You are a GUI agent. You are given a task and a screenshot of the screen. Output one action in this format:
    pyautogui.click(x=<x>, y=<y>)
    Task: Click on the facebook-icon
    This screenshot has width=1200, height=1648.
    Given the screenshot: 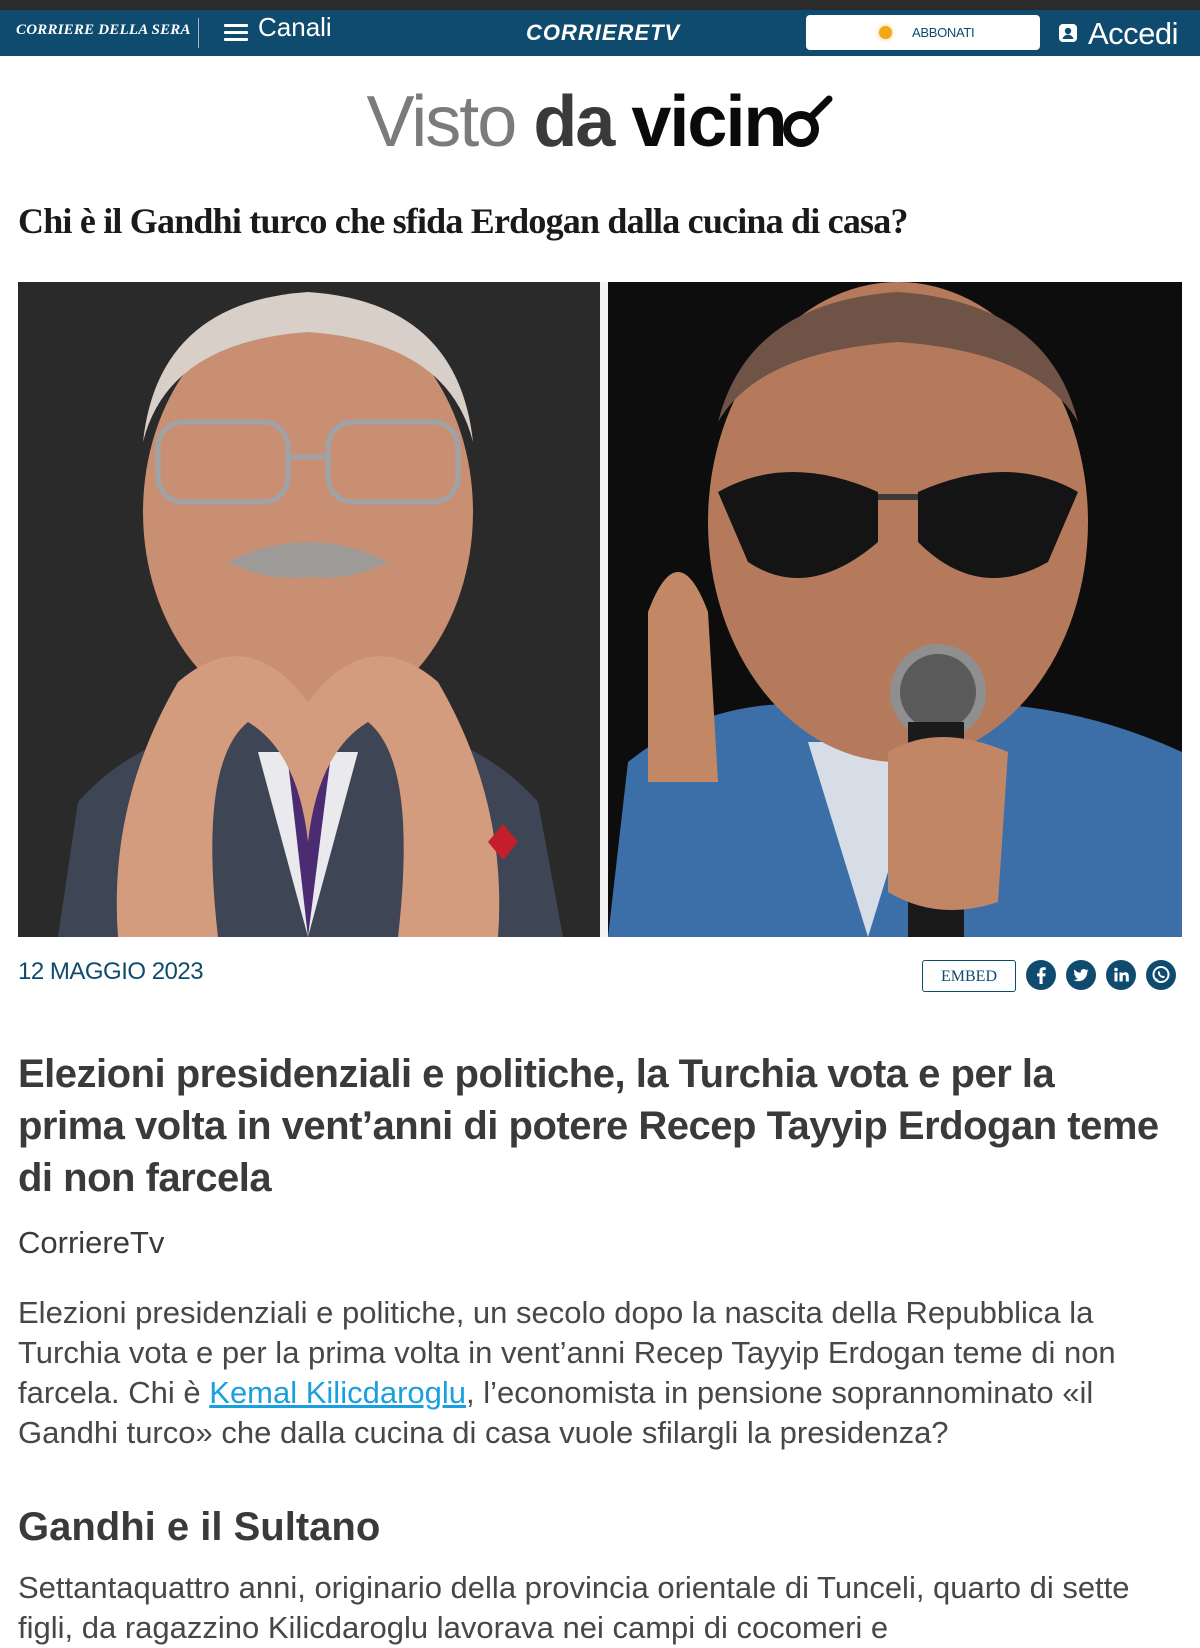 What is the action you would take?
    pyautogui.click(x=1041, y=975)
    